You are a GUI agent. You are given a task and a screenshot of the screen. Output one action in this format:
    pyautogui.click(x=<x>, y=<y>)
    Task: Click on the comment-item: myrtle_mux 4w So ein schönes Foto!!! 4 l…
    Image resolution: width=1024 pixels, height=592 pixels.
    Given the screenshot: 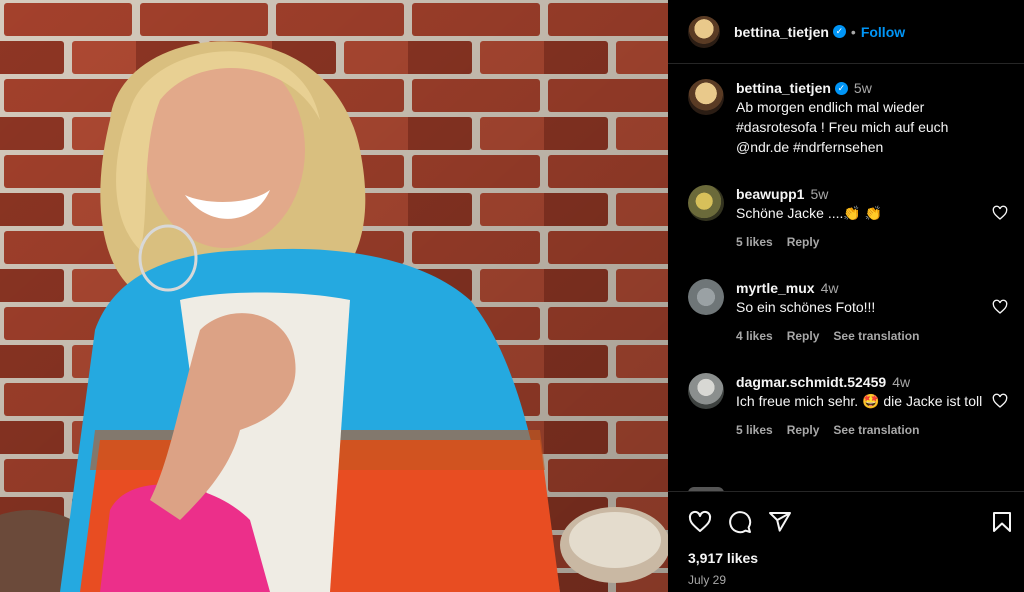 What is the action you would take?
    pyautogui.click(x=846, y=311)
    